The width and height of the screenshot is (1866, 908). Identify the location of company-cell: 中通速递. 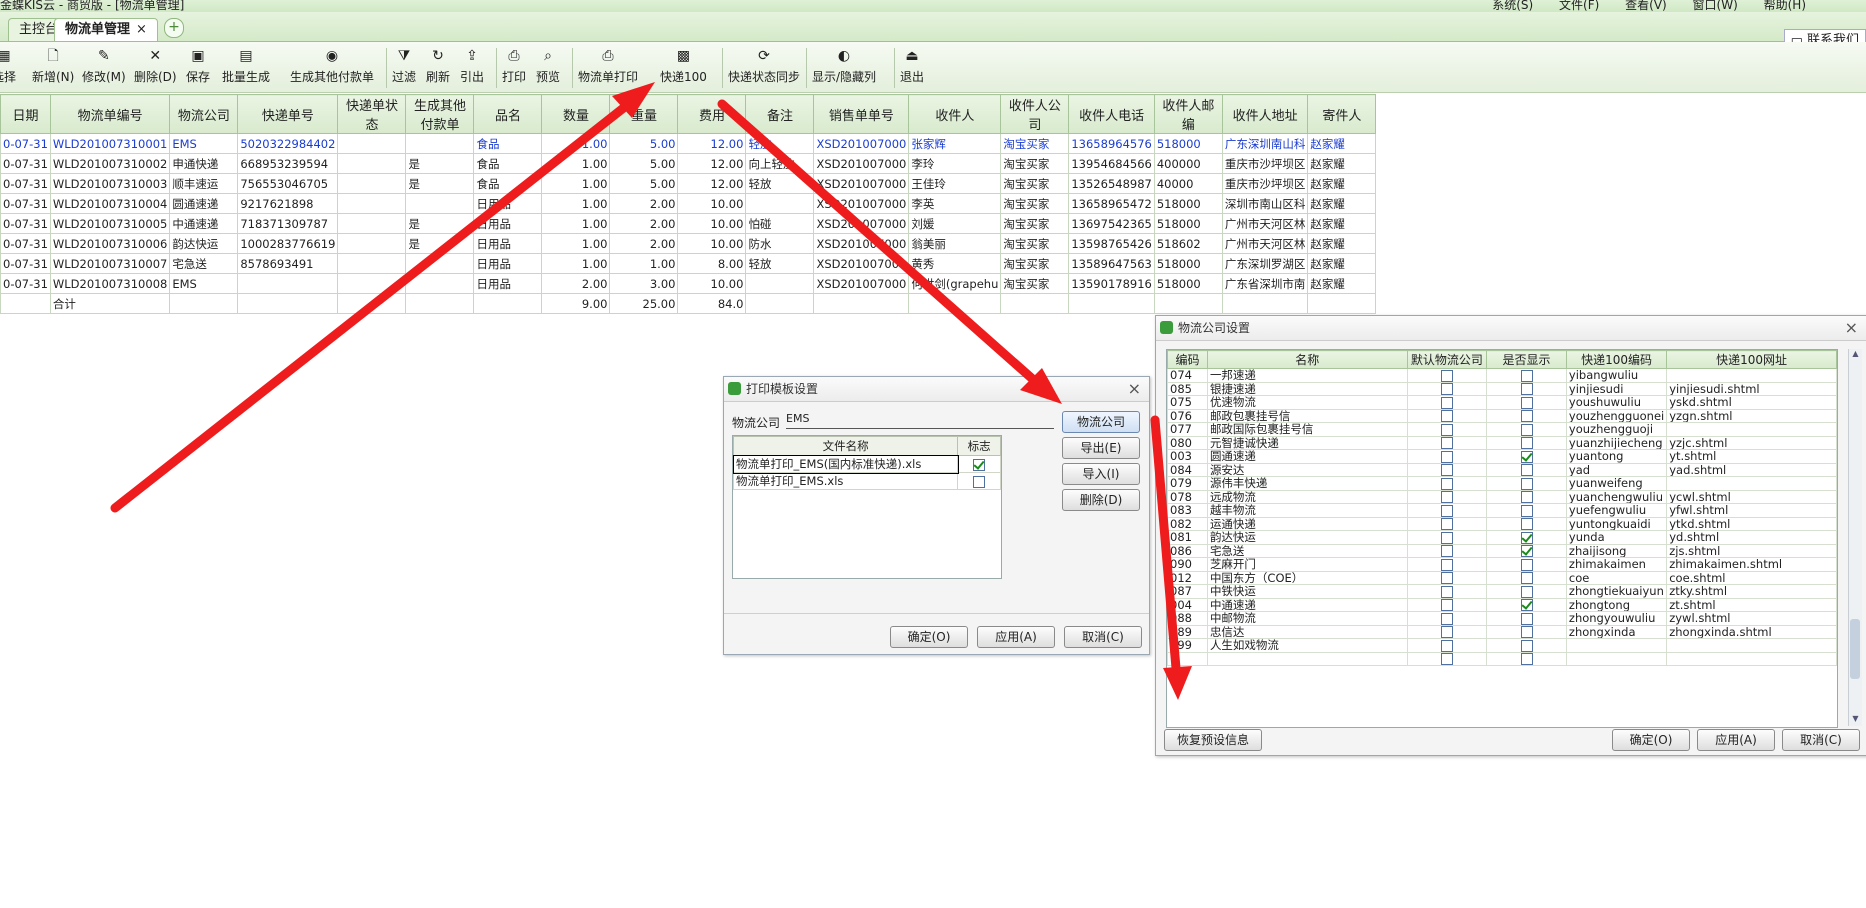
(1307, 604).